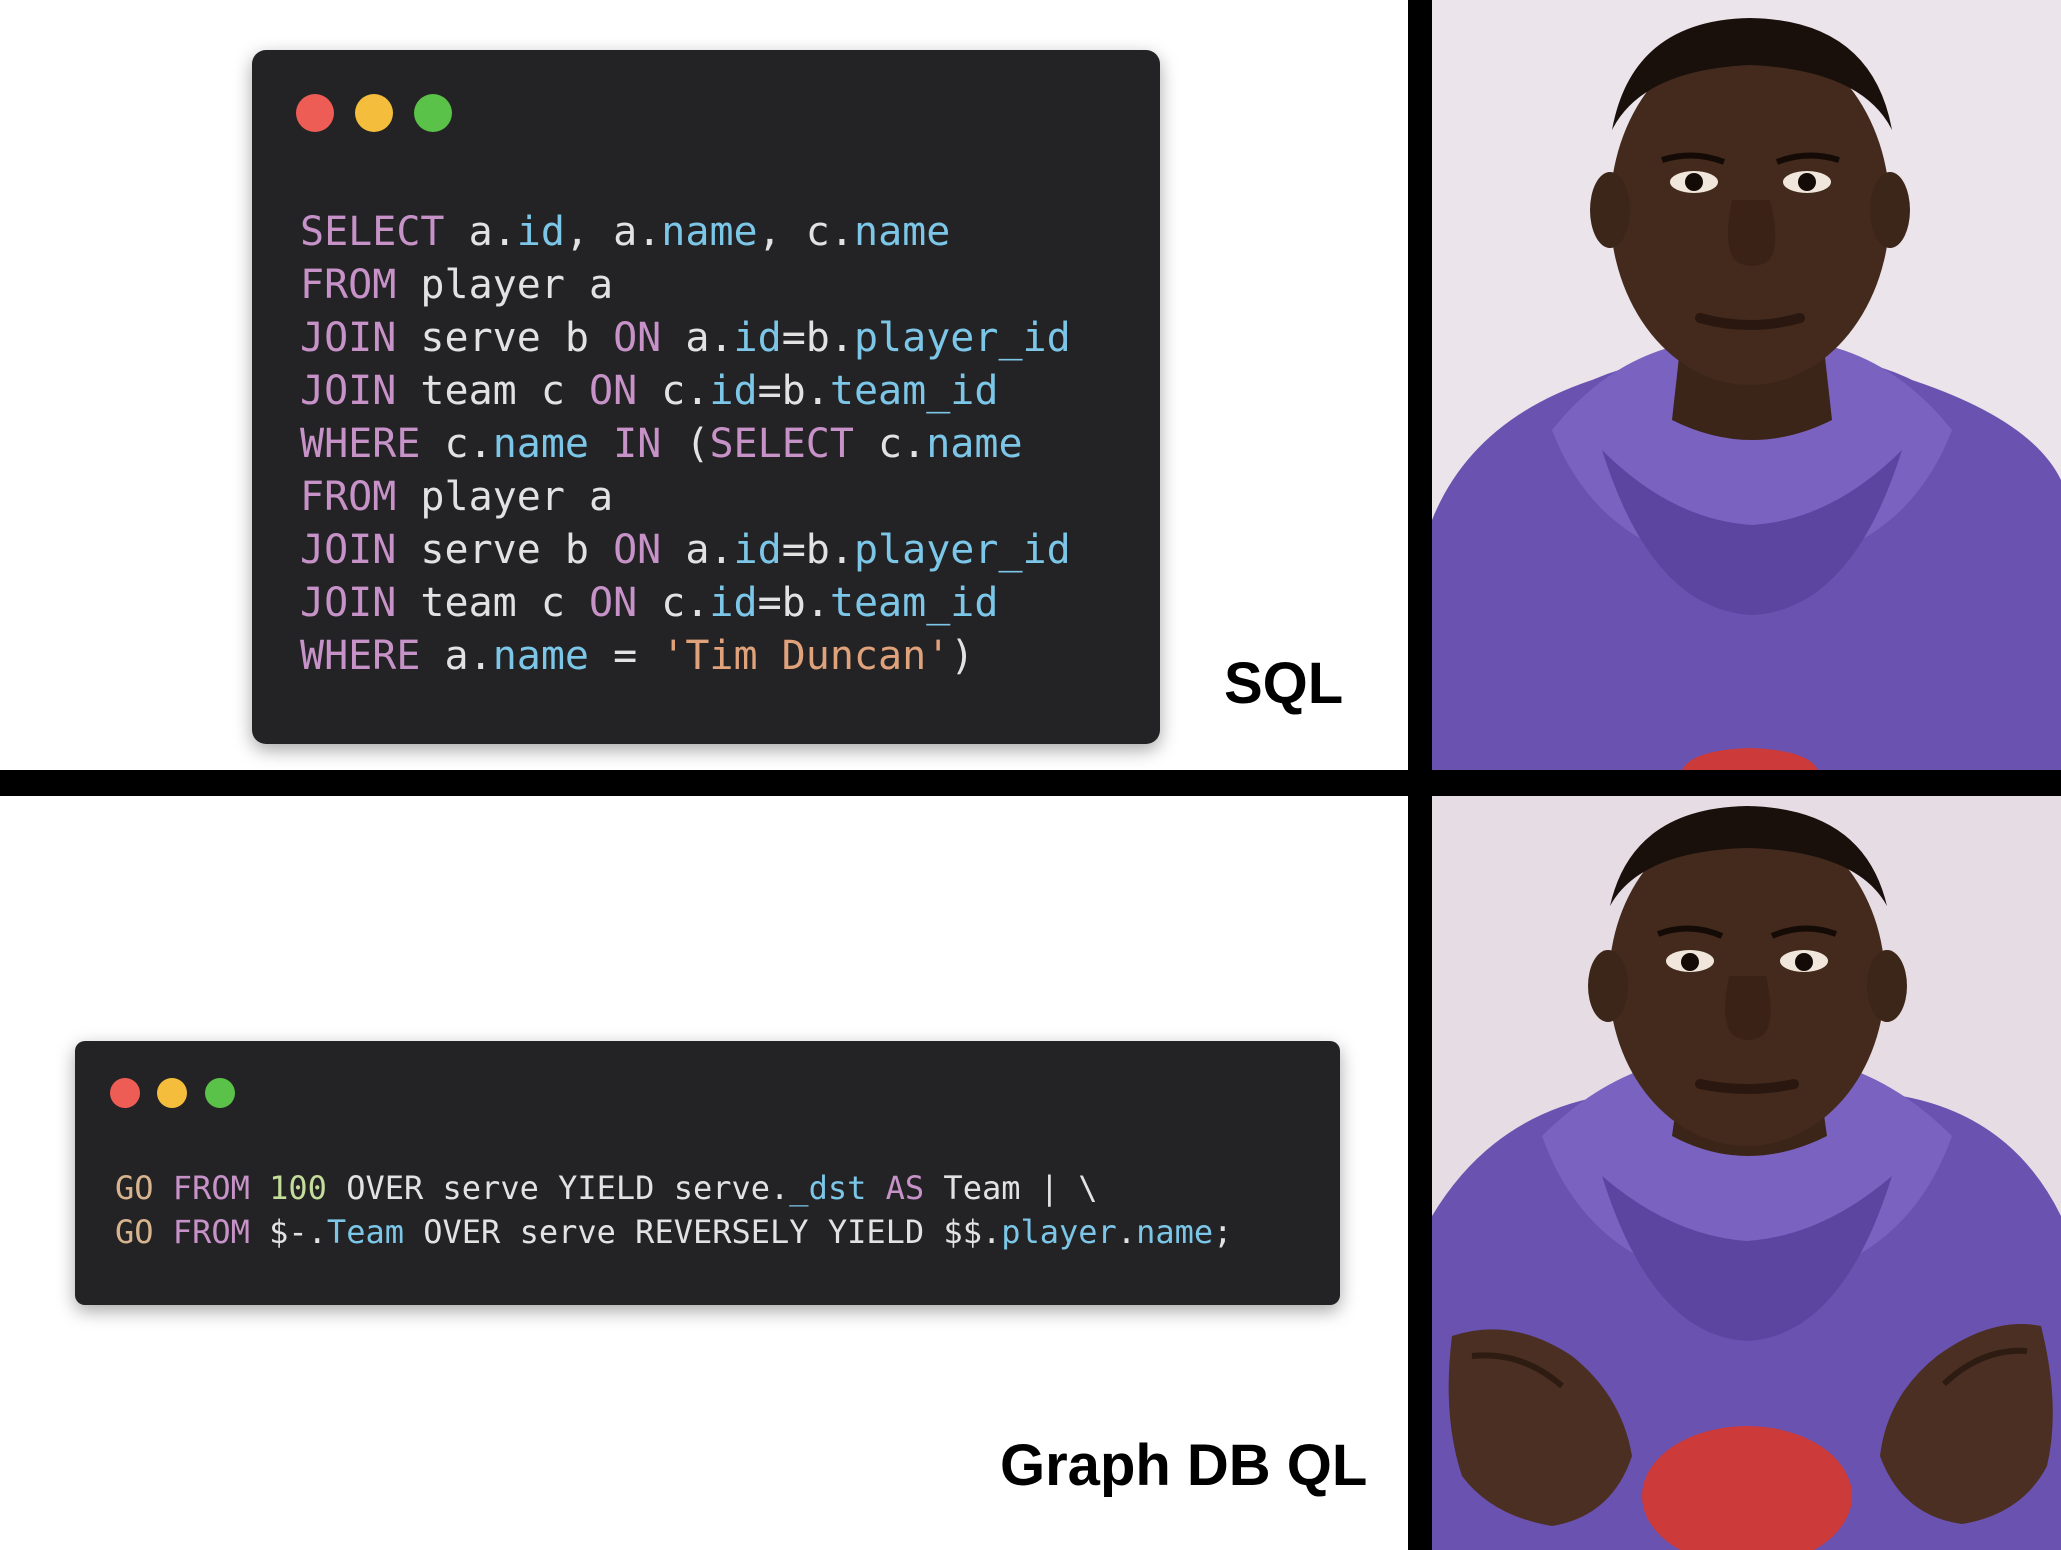  I want to click on code-token: player, so click(1059, 1232).